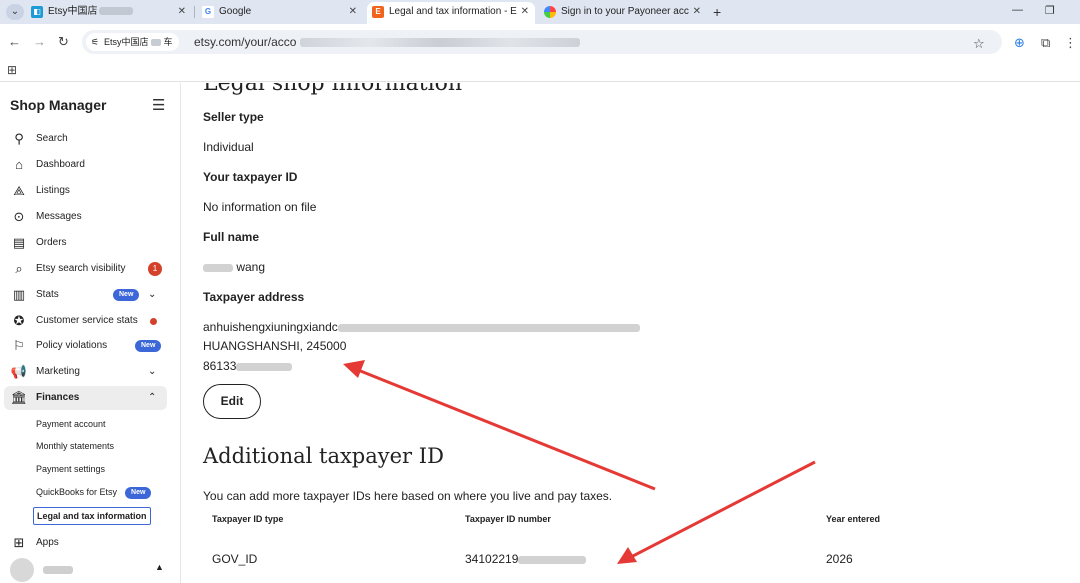 This screenshot has height=583, width=1080. I want to click on column-header-number: Taxpayer ID number, so click(508, 519).